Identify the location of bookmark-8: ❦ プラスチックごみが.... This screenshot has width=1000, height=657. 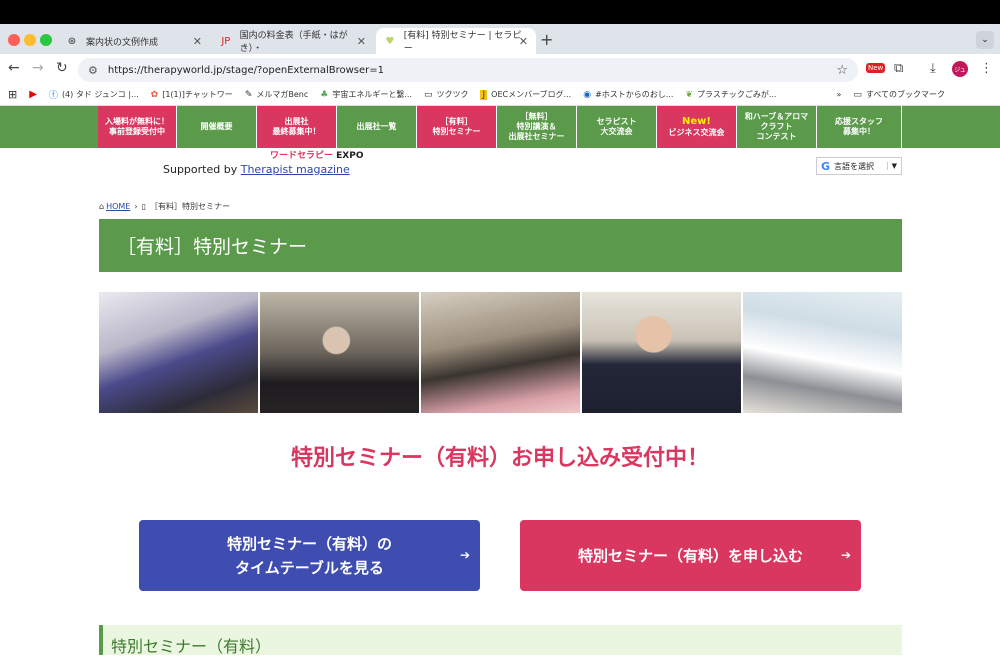
(730, 94).